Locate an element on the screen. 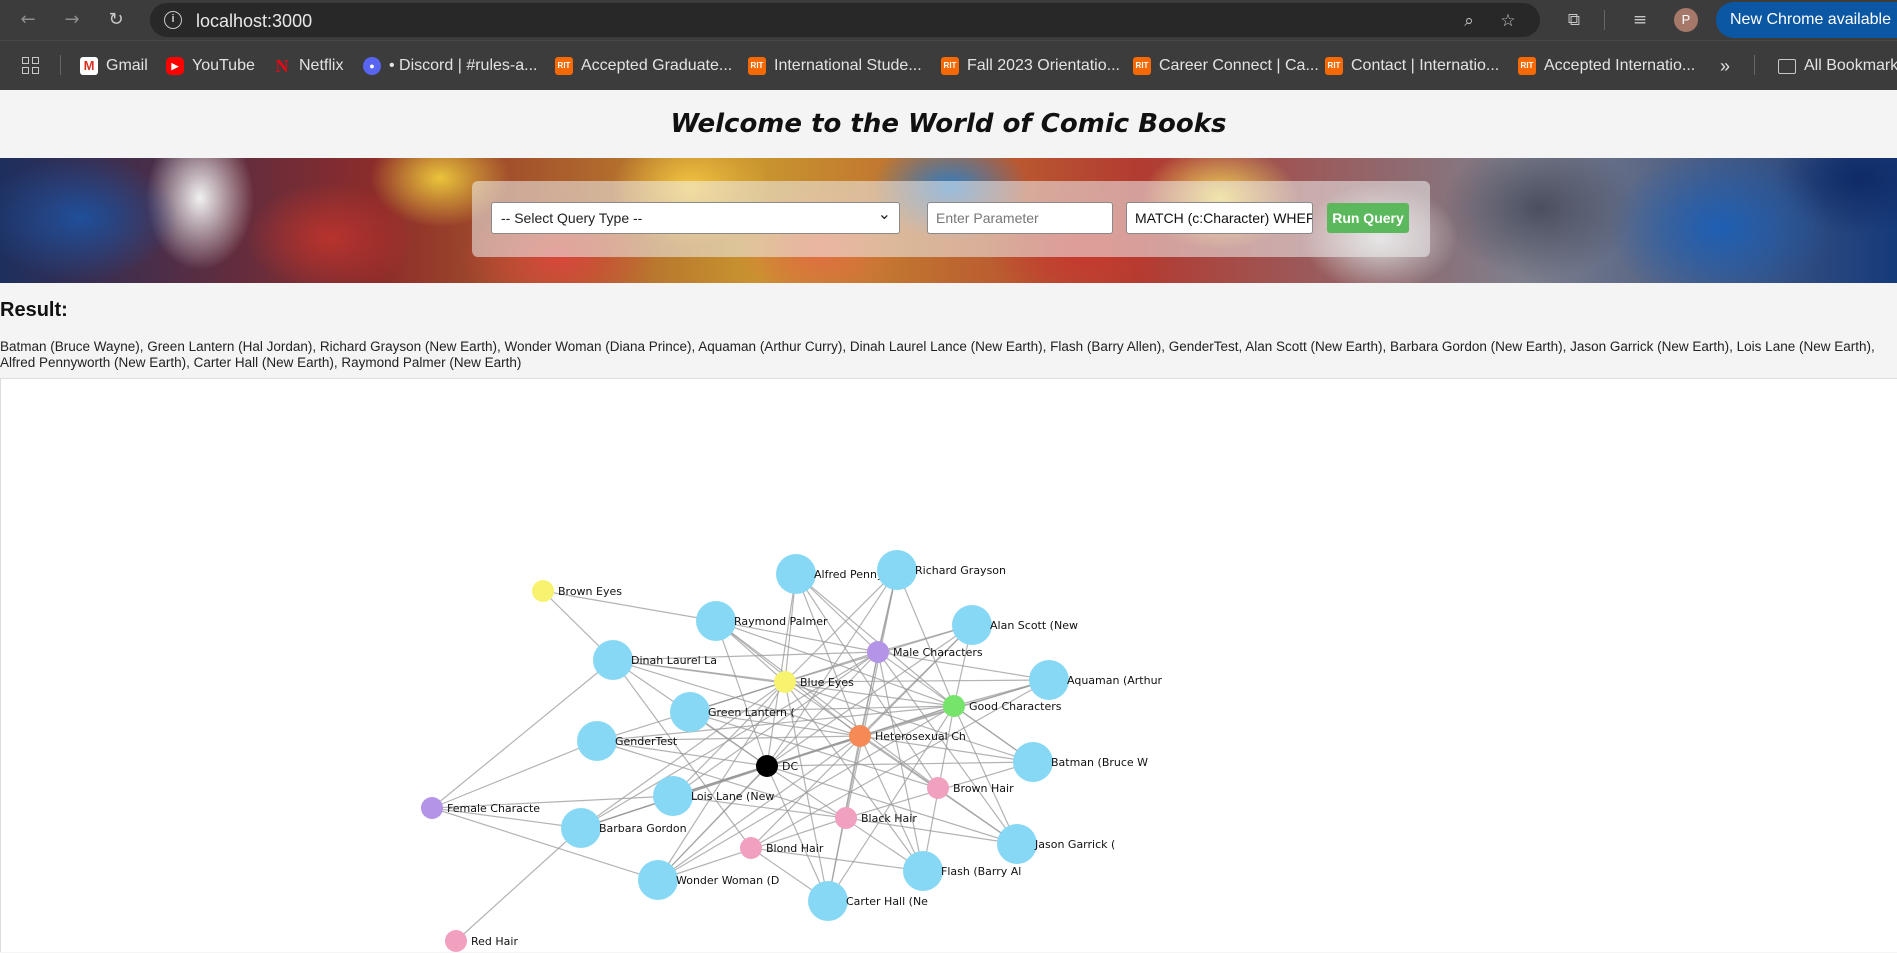 This screenshot has width=1897, height=953. forward-arrow-icon: → is located at coordinates (72, 20).